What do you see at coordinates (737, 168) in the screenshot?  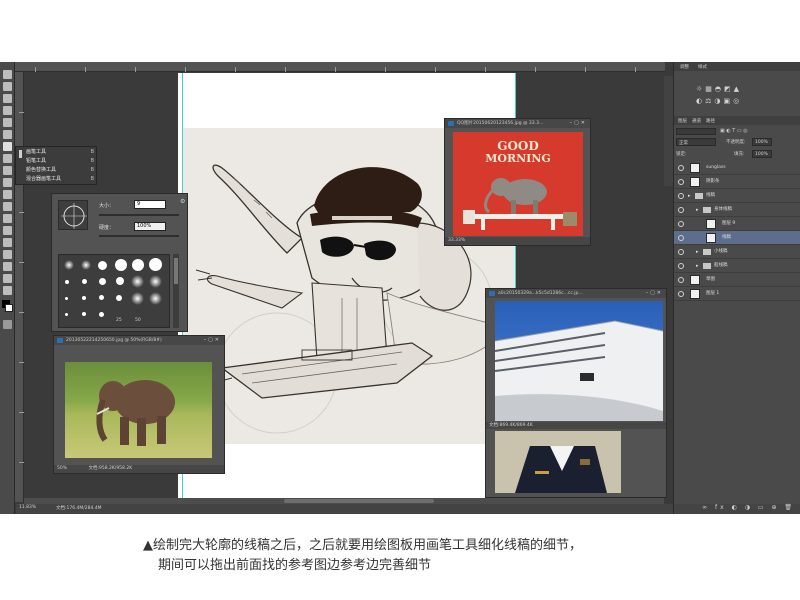 I see `layer-row: sunglass` at bounding box center [737, 168].